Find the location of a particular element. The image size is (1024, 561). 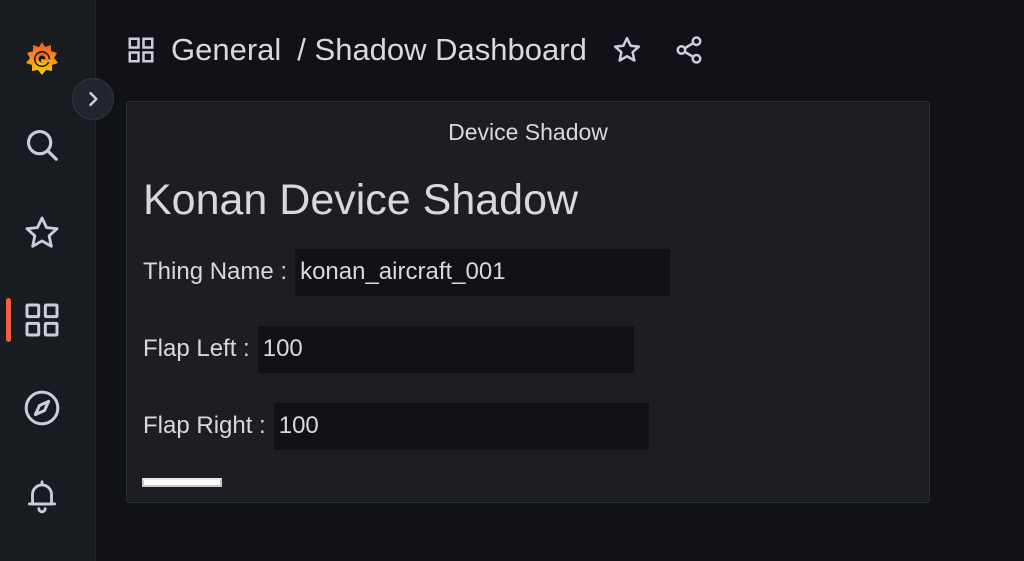

expand-menu-button is located at coordinates (93, 99).